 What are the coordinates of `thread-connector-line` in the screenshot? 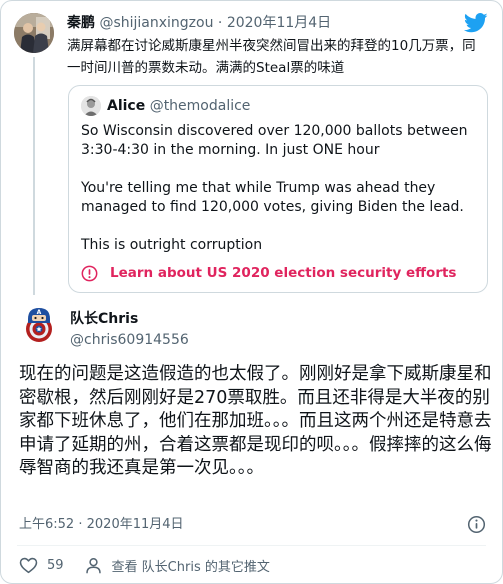 It's located at (34, 176).